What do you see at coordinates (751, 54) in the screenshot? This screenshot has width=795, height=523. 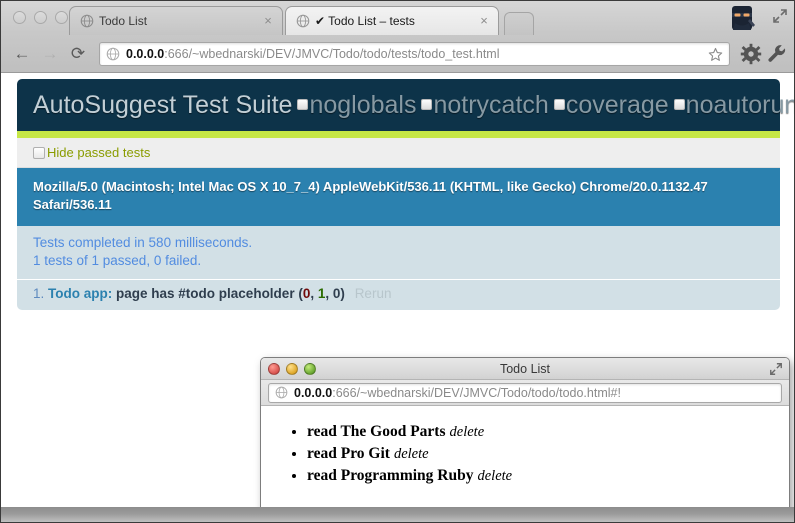 I see `gear-icon` at bounding box center [751, 54].